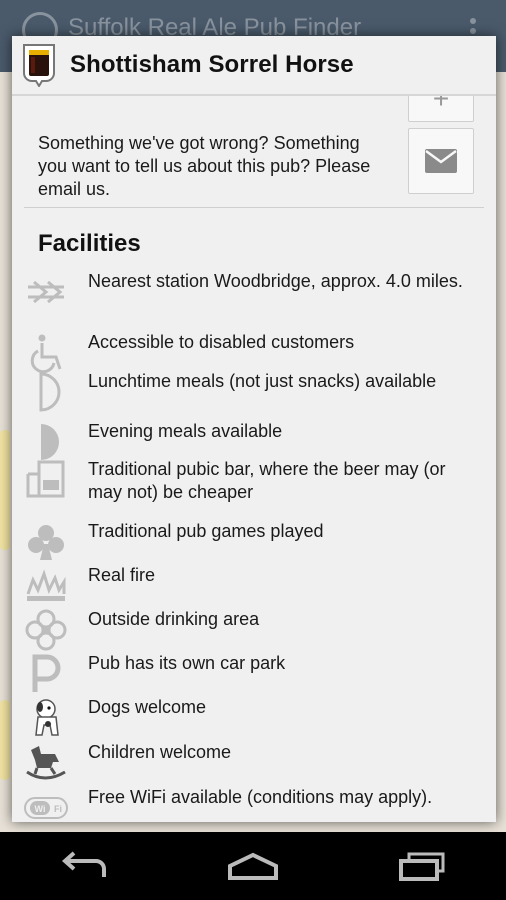 The height and width of the screenshot is (900, 506). I want to click on wifi-icon: Wi Fi, so click(46, 804).